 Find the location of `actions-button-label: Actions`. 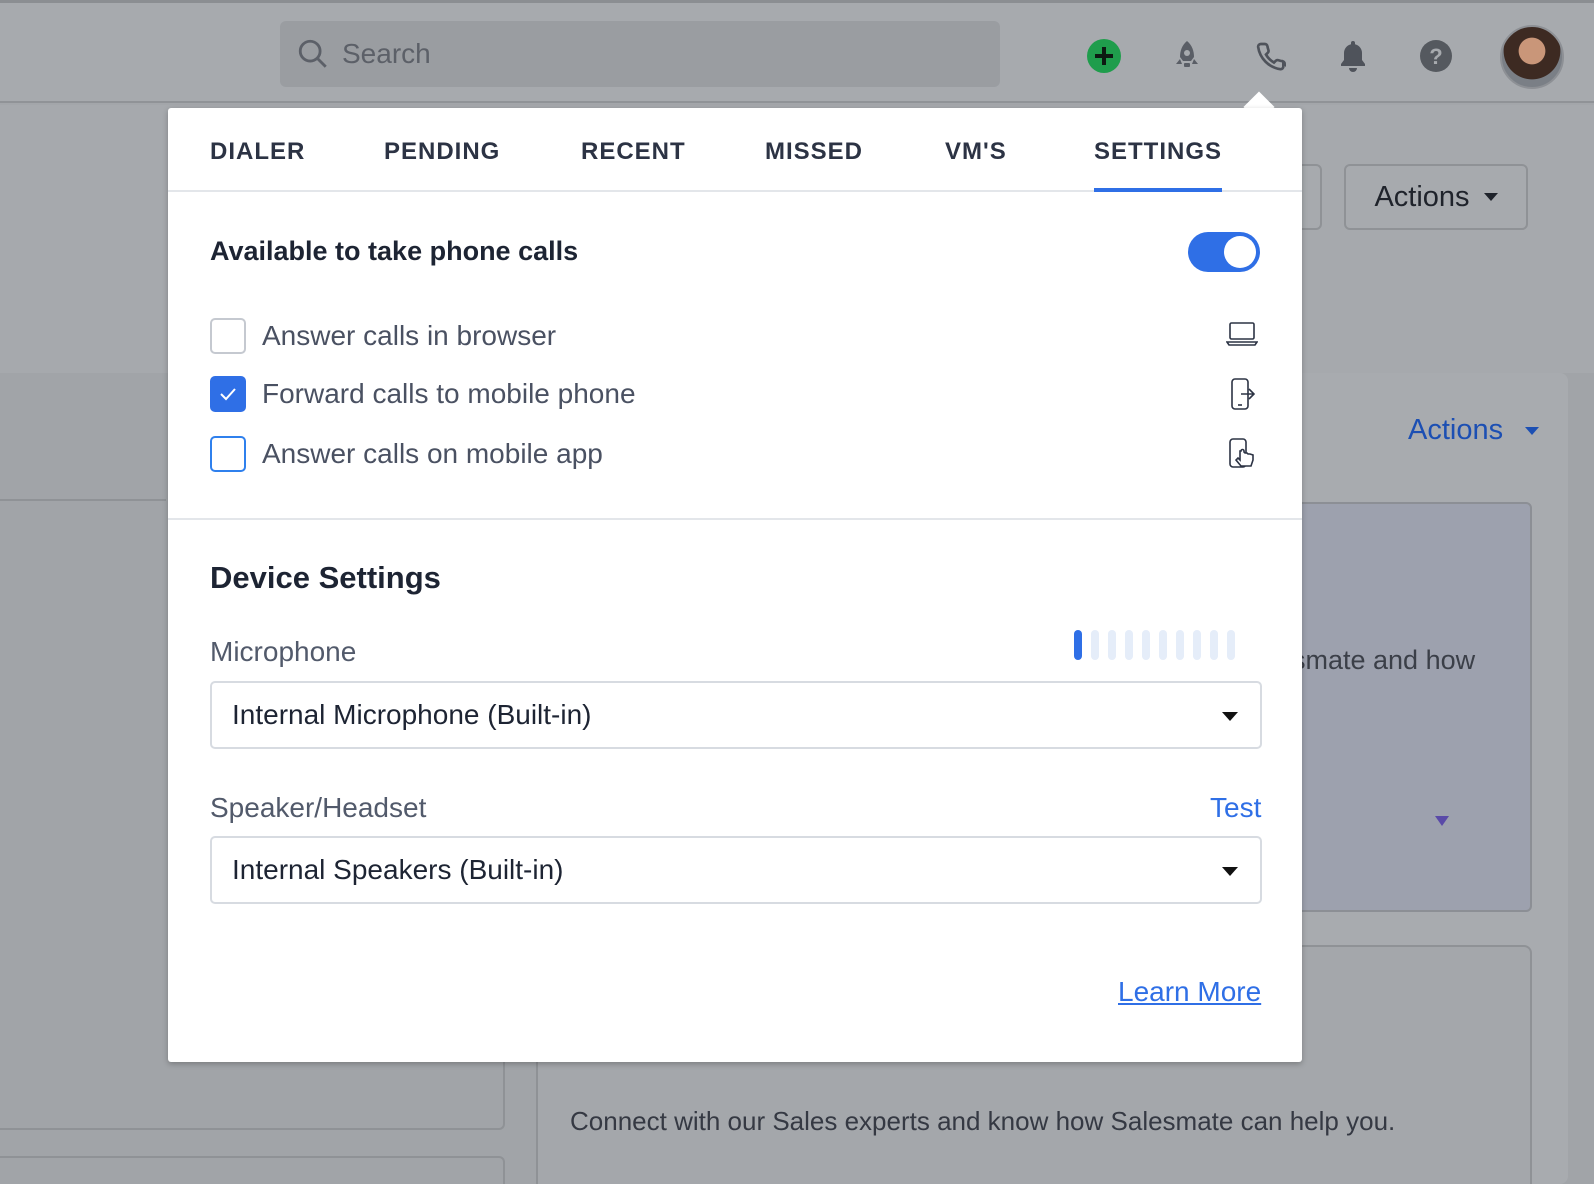

actions-button-label: Actions is located at coordinates (1422, 196).